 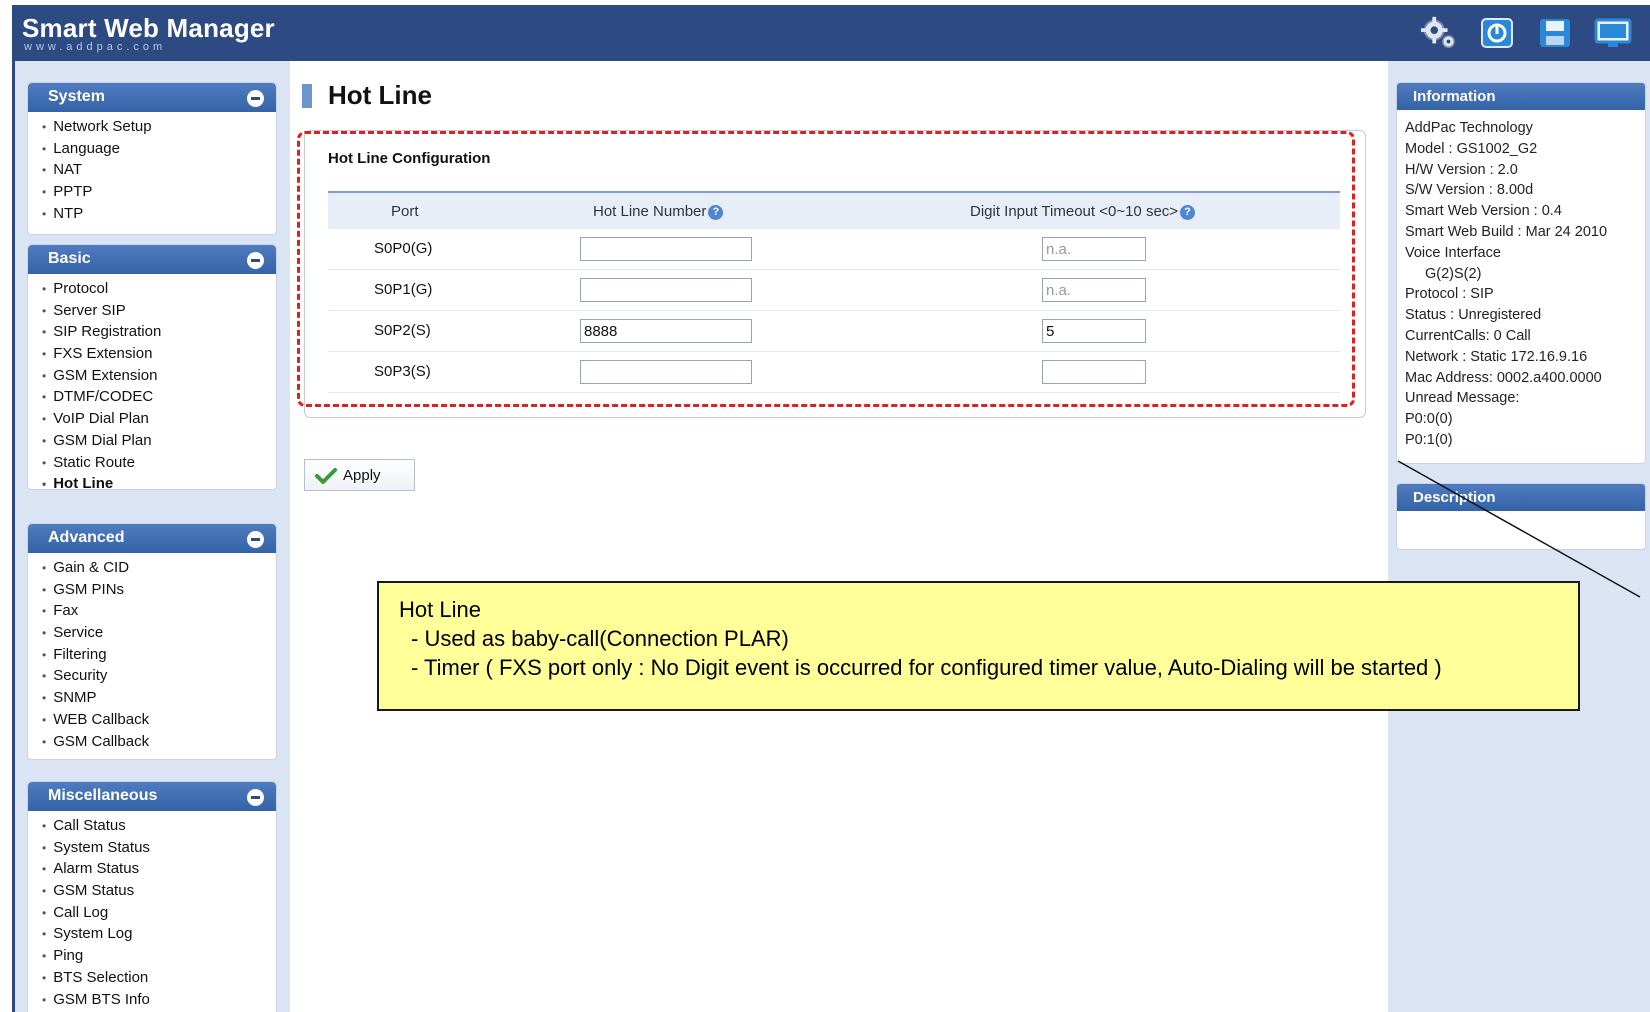 I want to click on info-line: AddPac Technology, so click(x=1469, y=128).